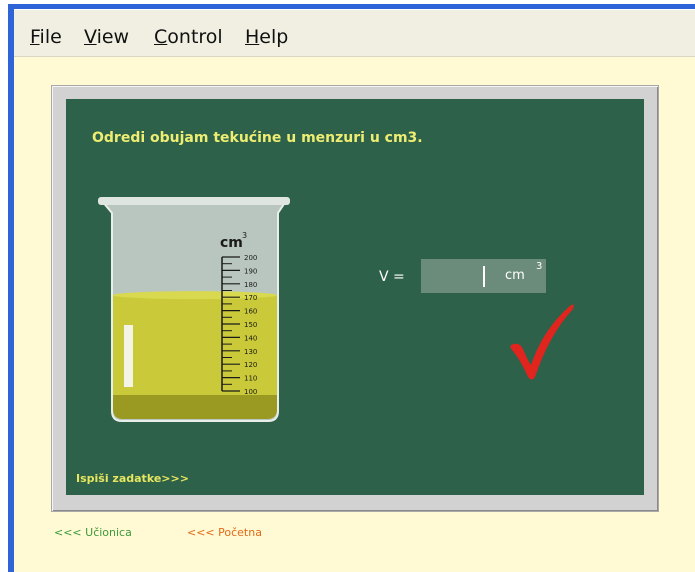 Image resolution: width=695 pixels, height=572 pixels. I want to click on menu-control: Control, so click(188, 37).